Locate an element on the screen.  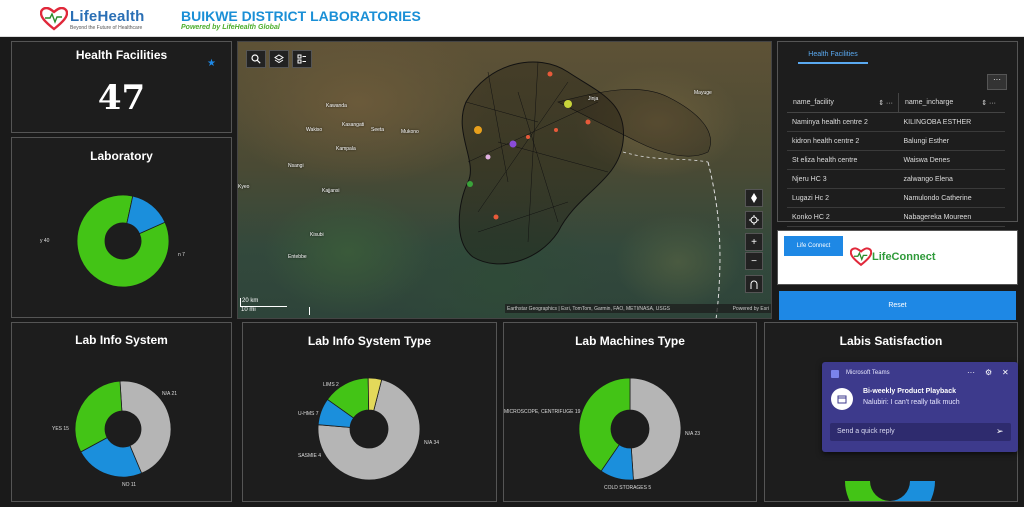
search-map-button is located at coordinates (256, 59).